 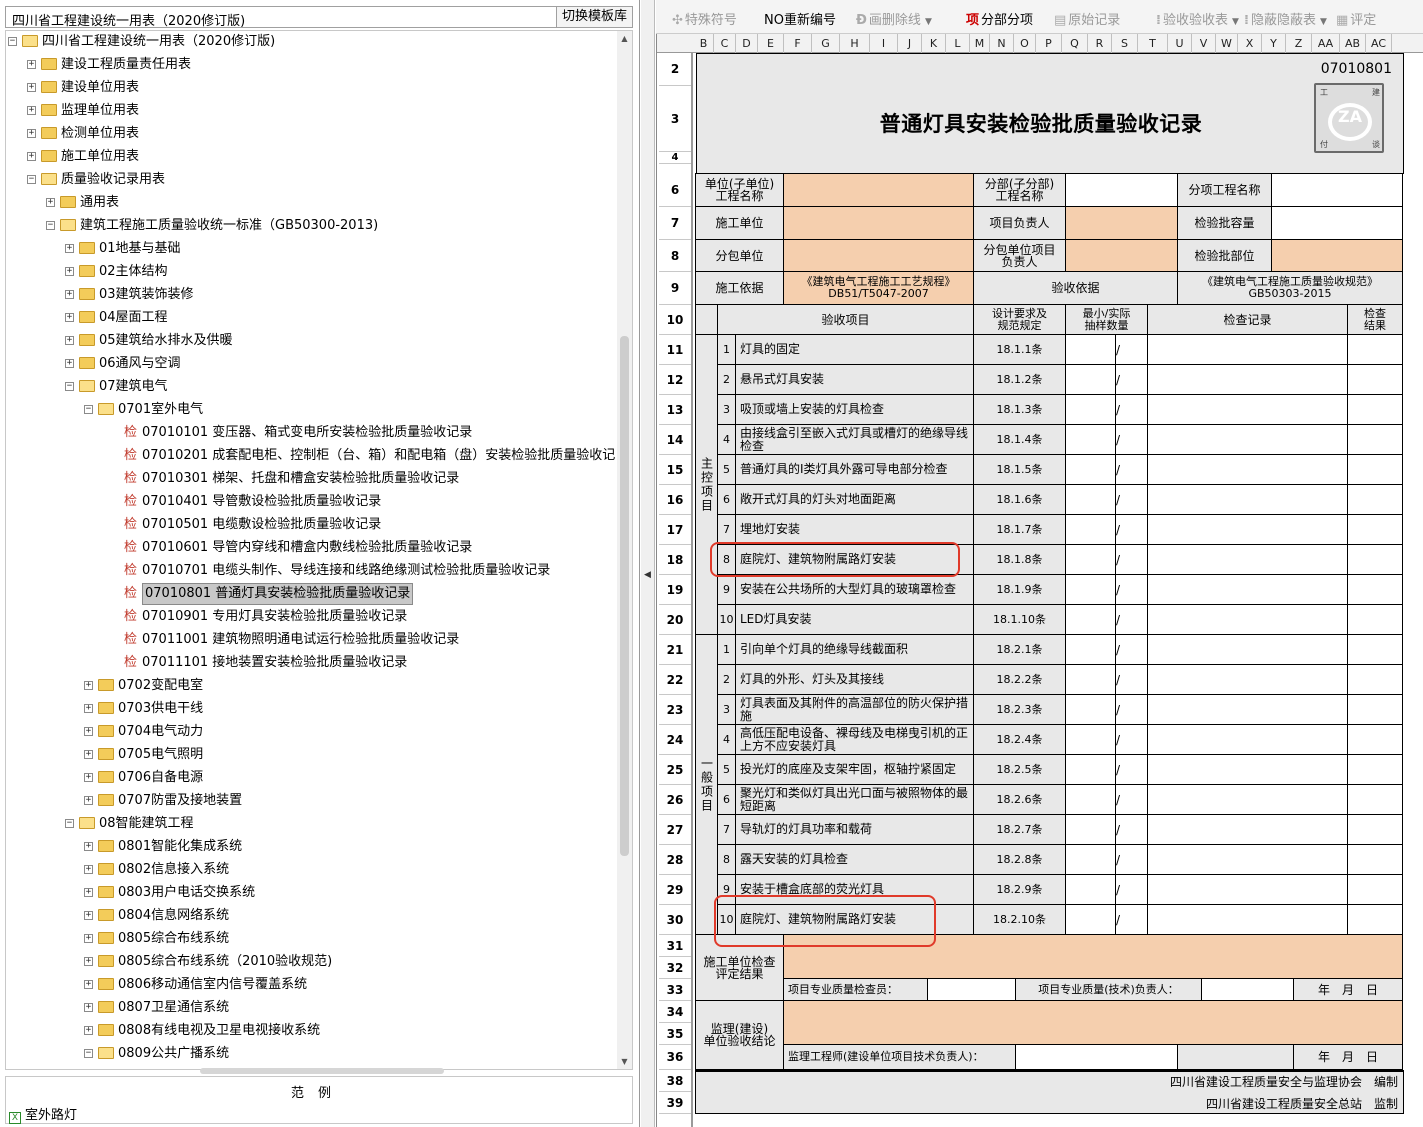 I want to click on contractor-date: 年 月 日, so click(x=1348, y=989).